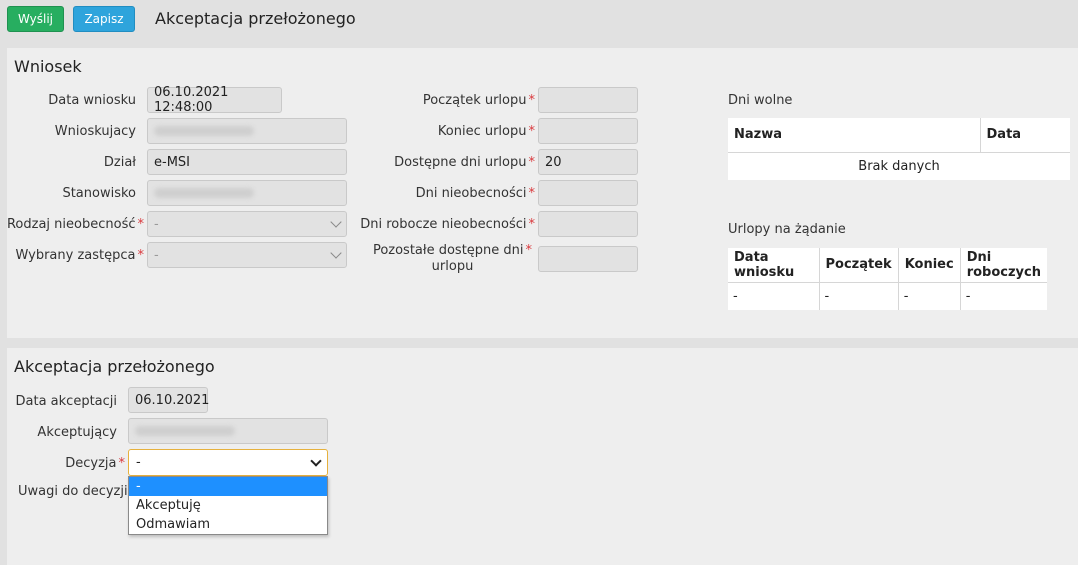 The image size is (1078, 565). Describe the element at coordinates (1025, 135) in the screenshot. I see `holidays-col-date: Data` at that location.